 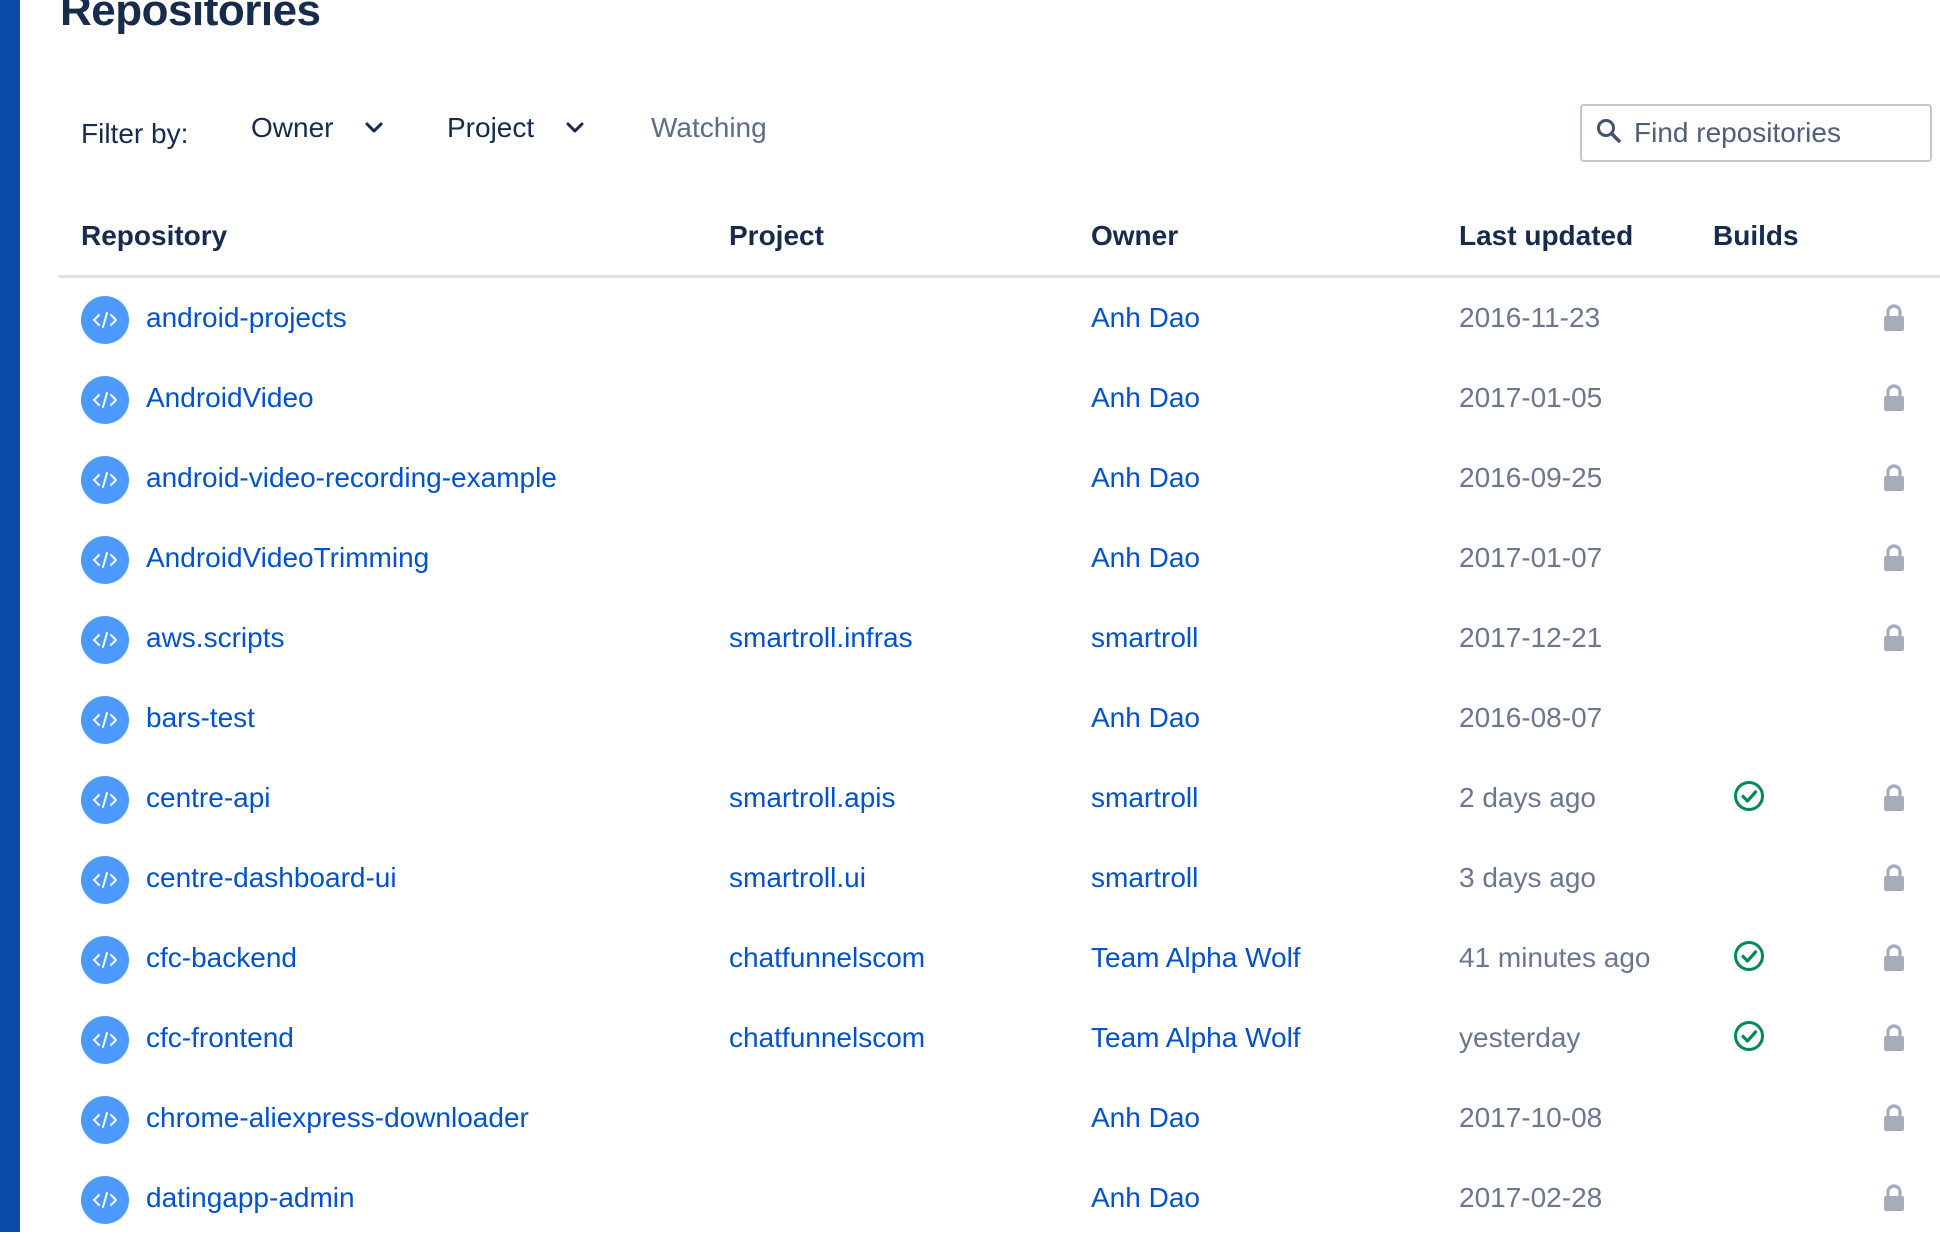 What do you see at coordinates (491, 127) in the screenshot?
I see `project-filter-label: Project` at bounding box center [491, 127].